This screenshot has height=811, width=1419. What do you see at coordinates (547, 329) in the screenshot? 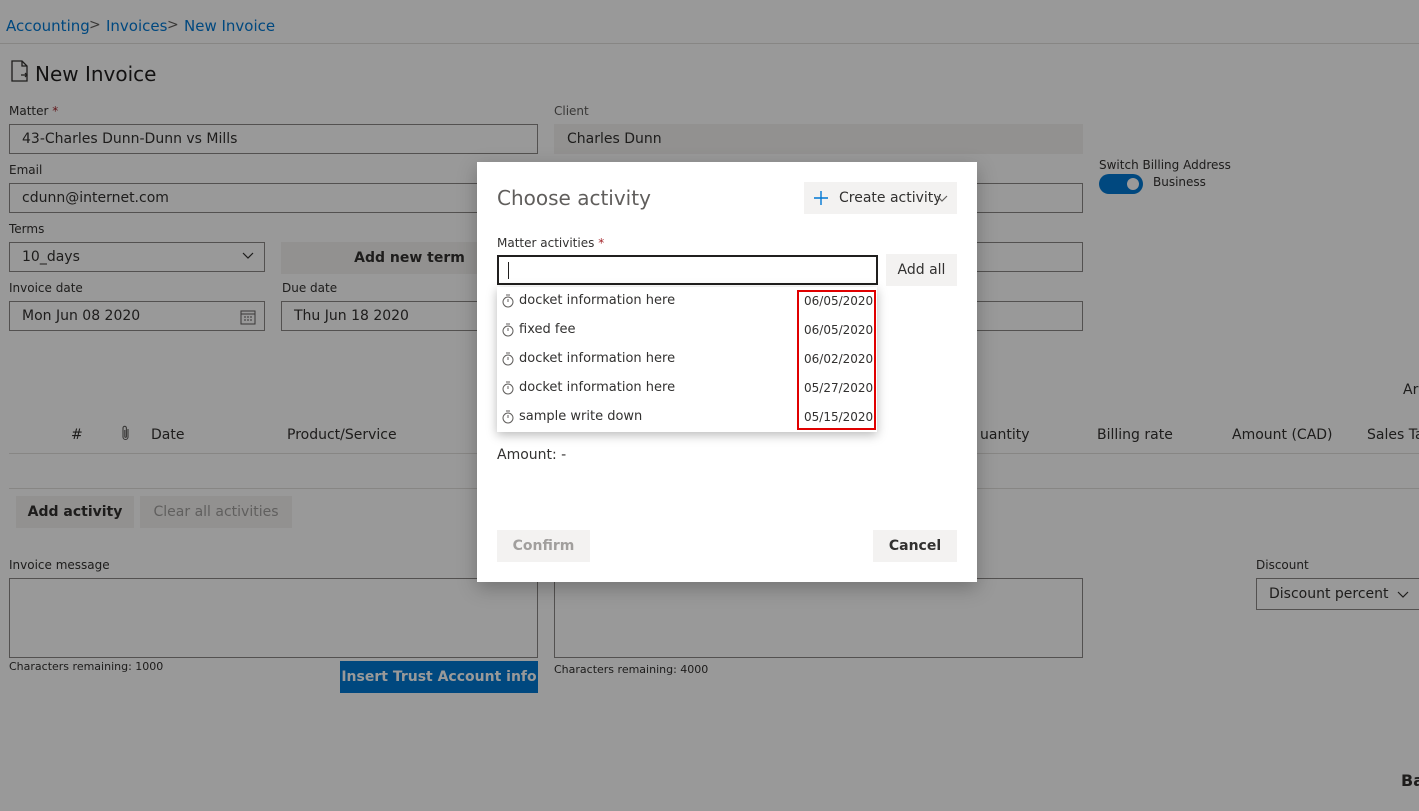
I see `activity-option-name: fixed fee` at bounding box center [547, 329].